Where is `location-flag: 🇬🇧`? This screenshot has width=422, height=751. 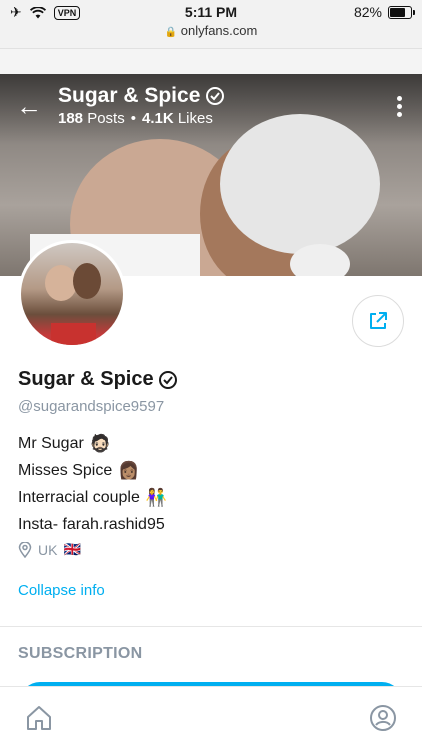
location-flag: 🇬🇧 is located at coordinates (72, 549).